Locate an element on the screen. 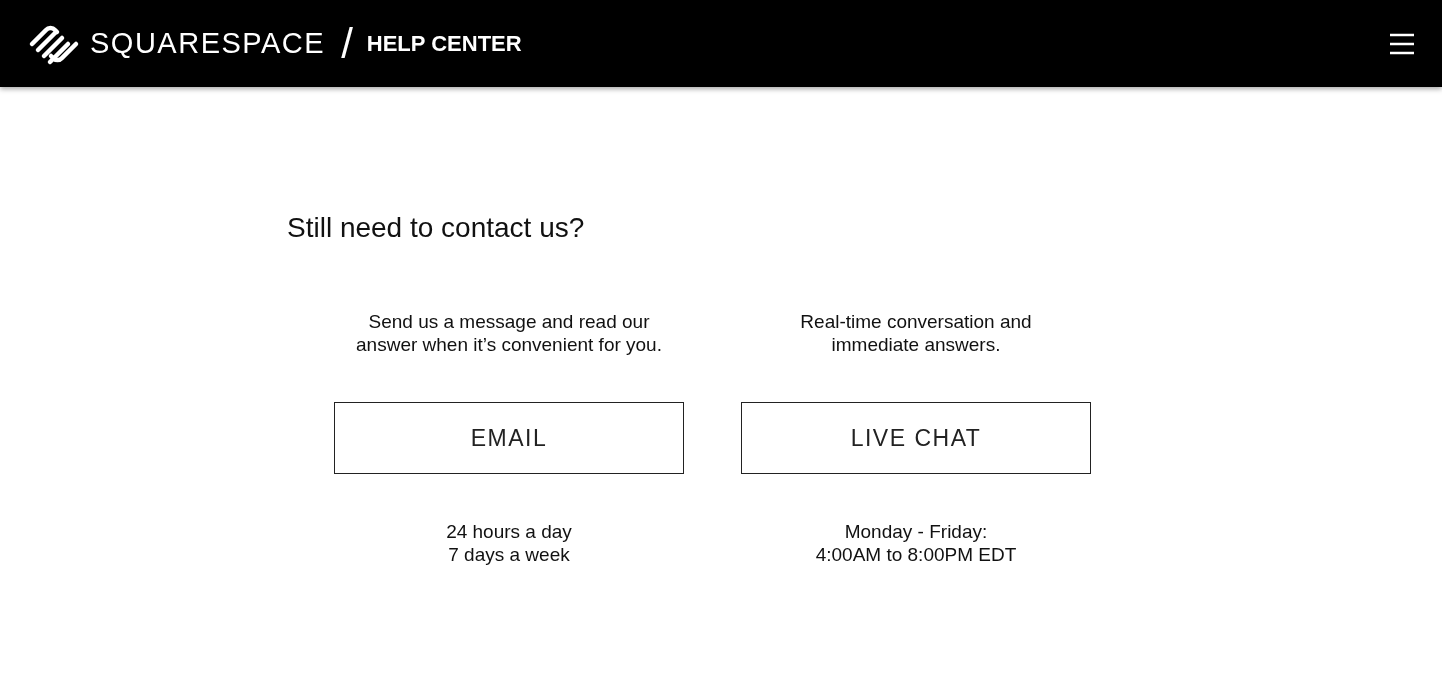  menu-icon is located at coordinates (1402, 43).